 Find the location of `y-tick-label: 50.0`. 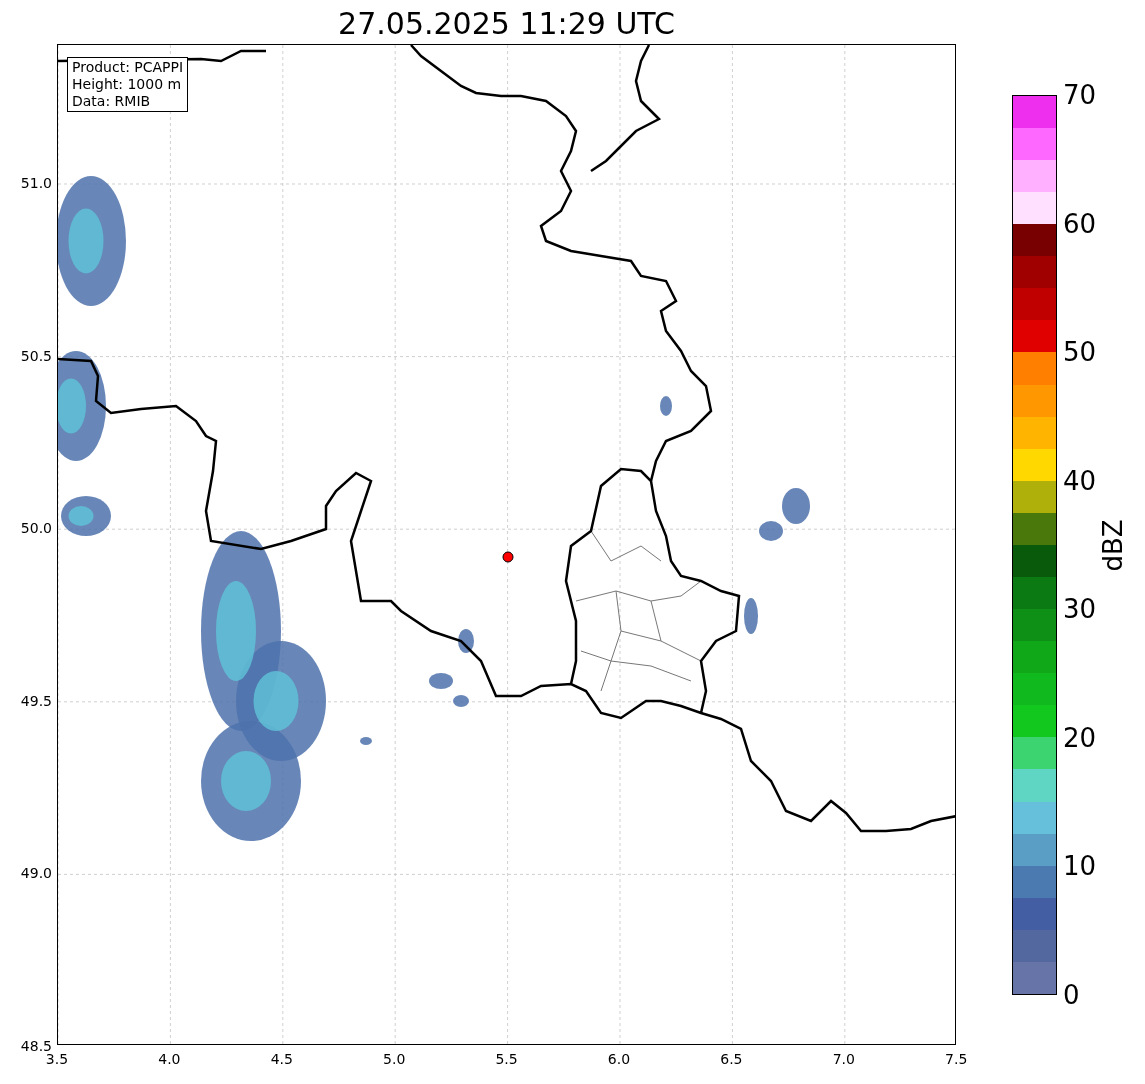

y-tick-label: 50.0 is located at coordinates (36, 528).